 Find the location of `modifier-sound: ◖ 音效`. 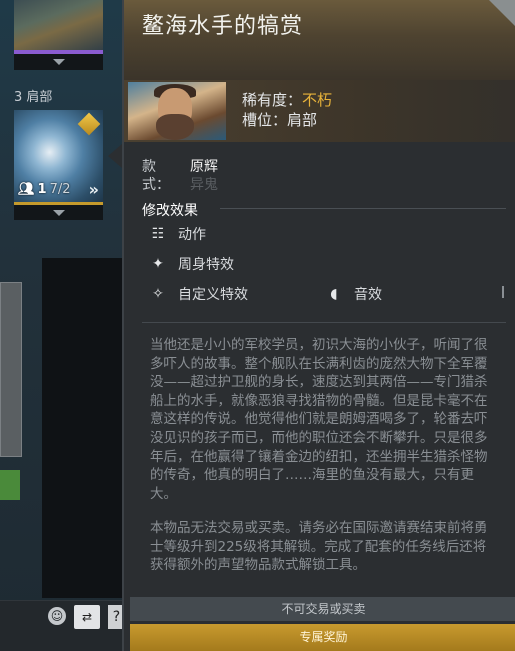

modifier-sound: ◖ 音效 is located at coordinates (353, 294).